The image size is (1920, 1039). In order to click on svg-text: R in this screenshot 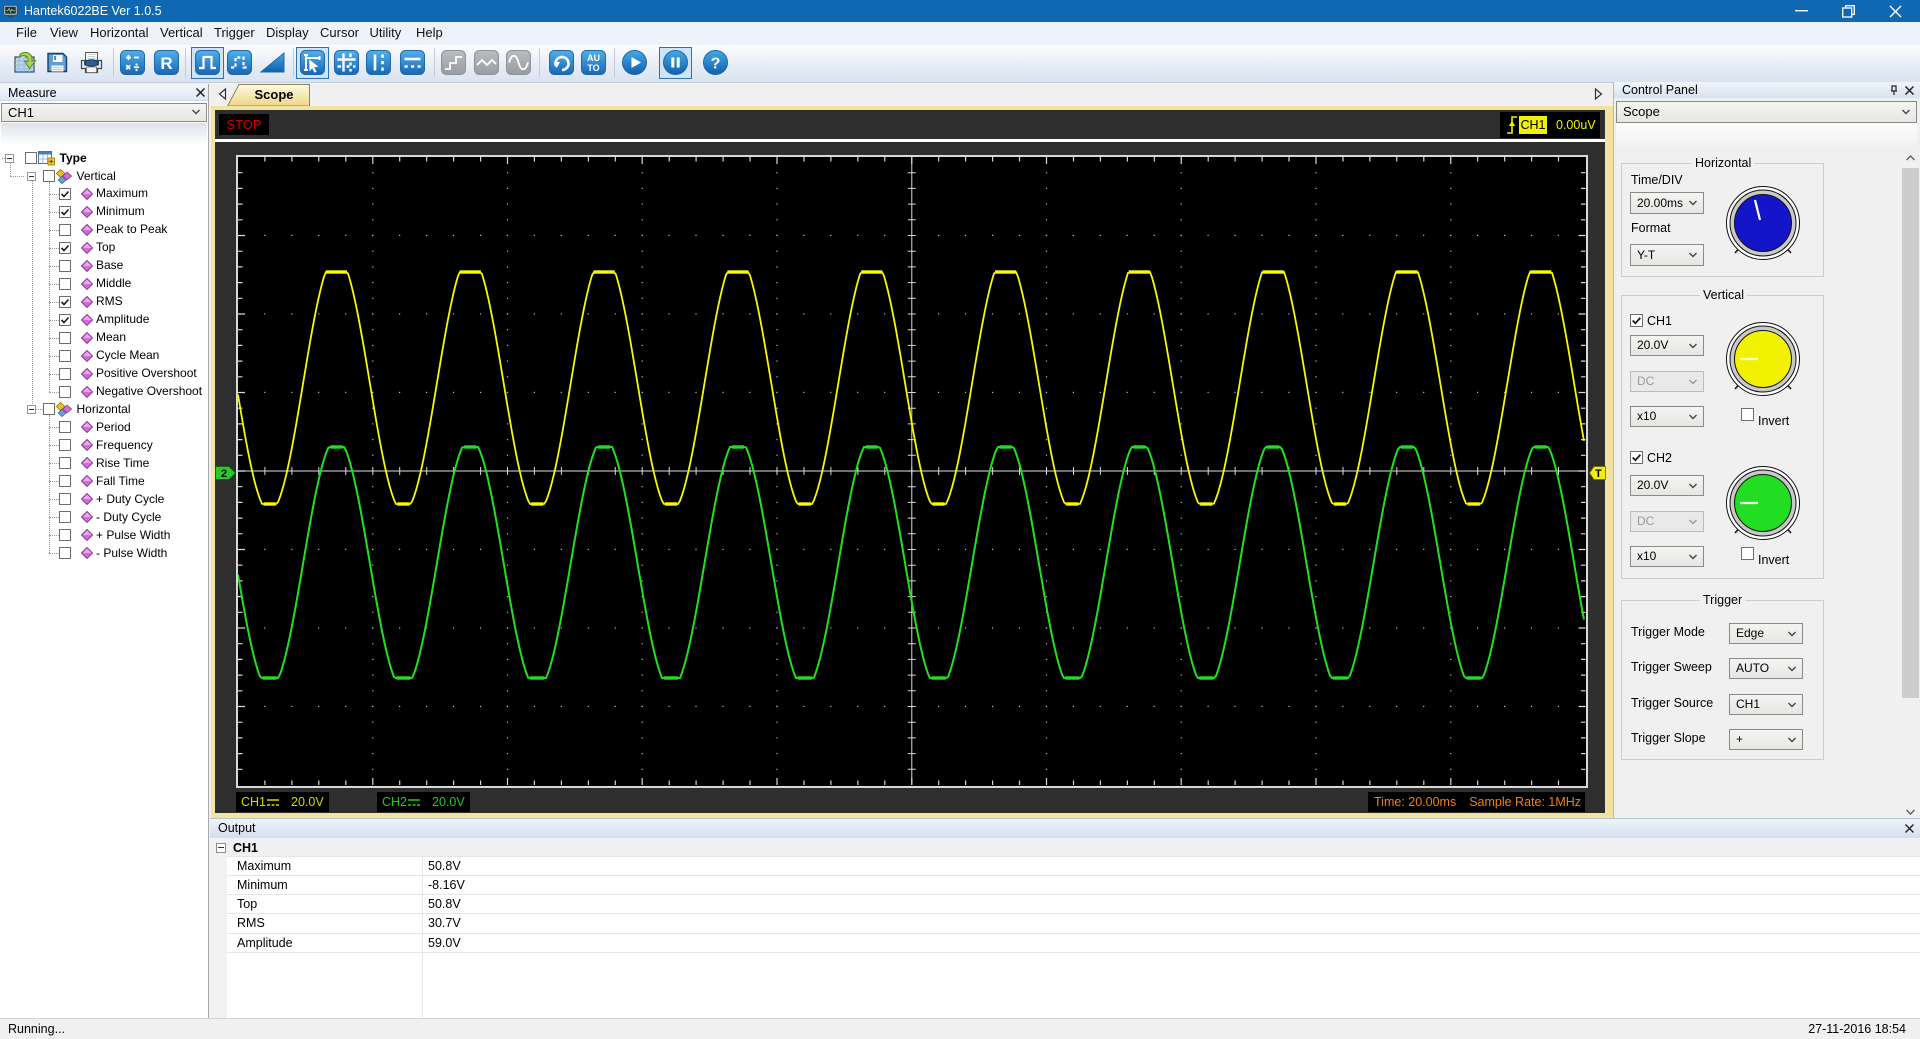, I will do `click(166, 63)`.